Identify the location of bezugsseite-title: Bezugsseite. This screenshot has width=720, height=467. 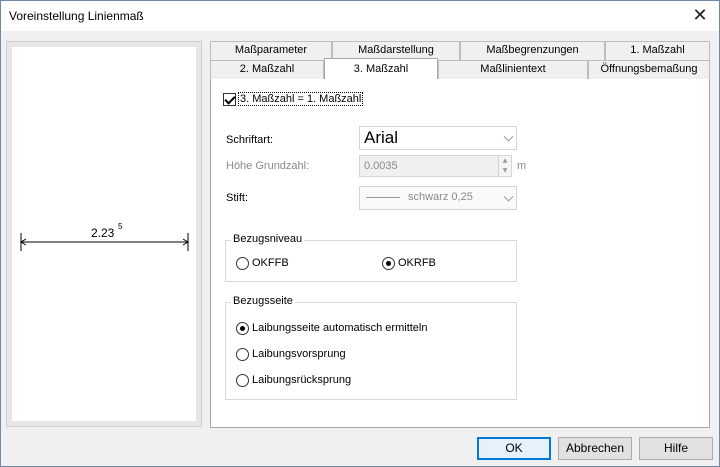
(263, 301).